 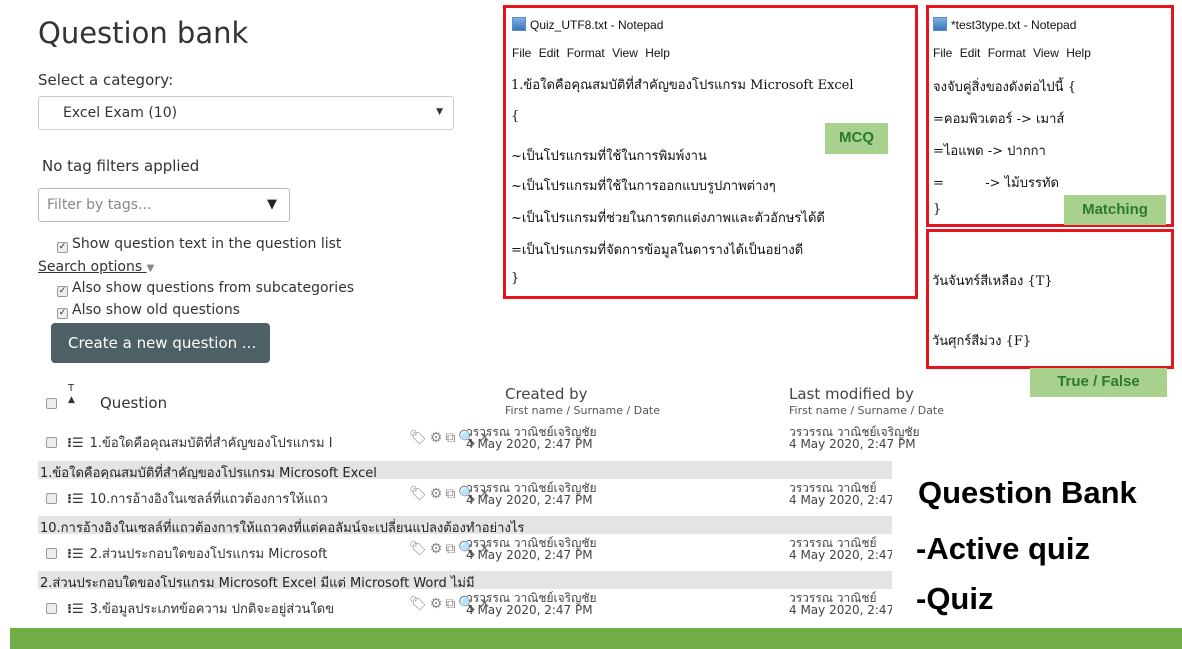 What do you see at coordinates (1050, 299) in the screenshot?
I see `truefalse-box: วันจันทร์สีเหลือง {T} วันศุกร์สีม่วง {F}` at bounding box center [1050, 299].